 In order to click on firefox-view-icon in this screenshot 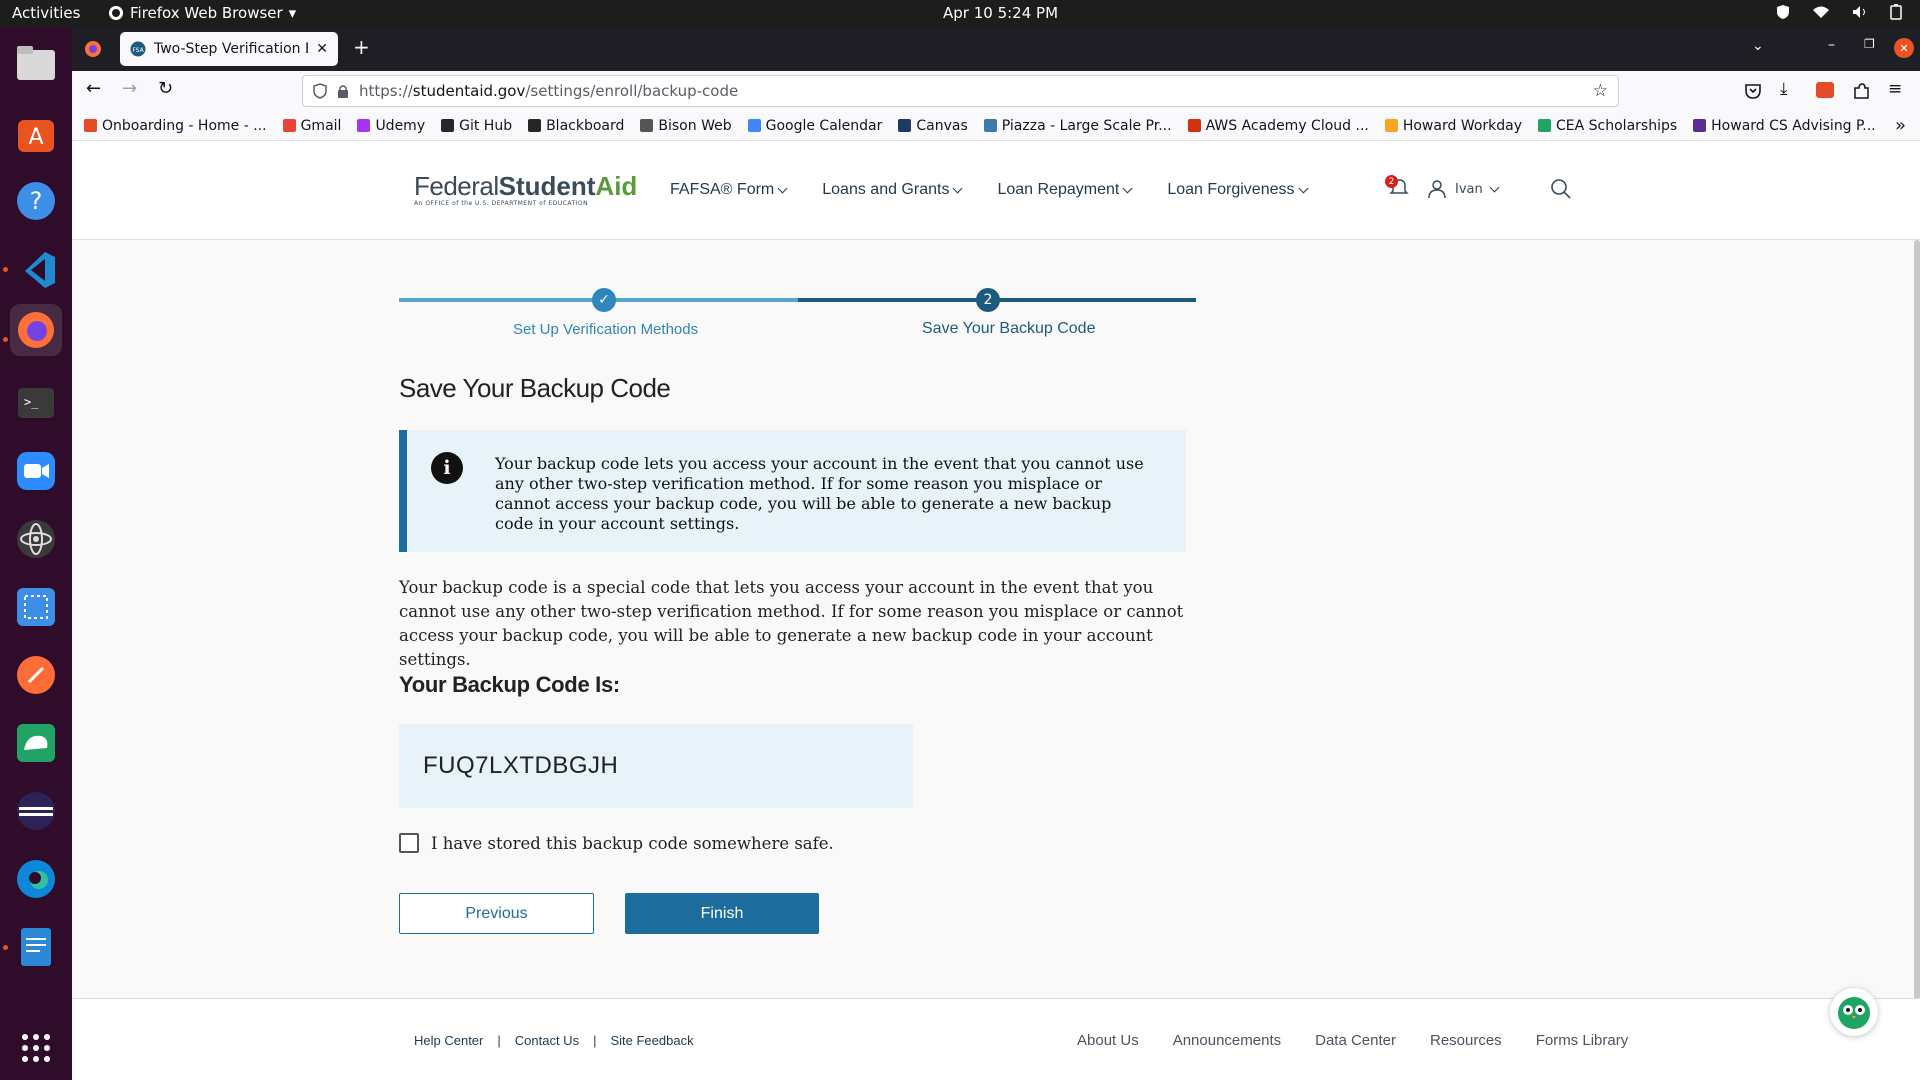, I will do `click(93, 49)`.